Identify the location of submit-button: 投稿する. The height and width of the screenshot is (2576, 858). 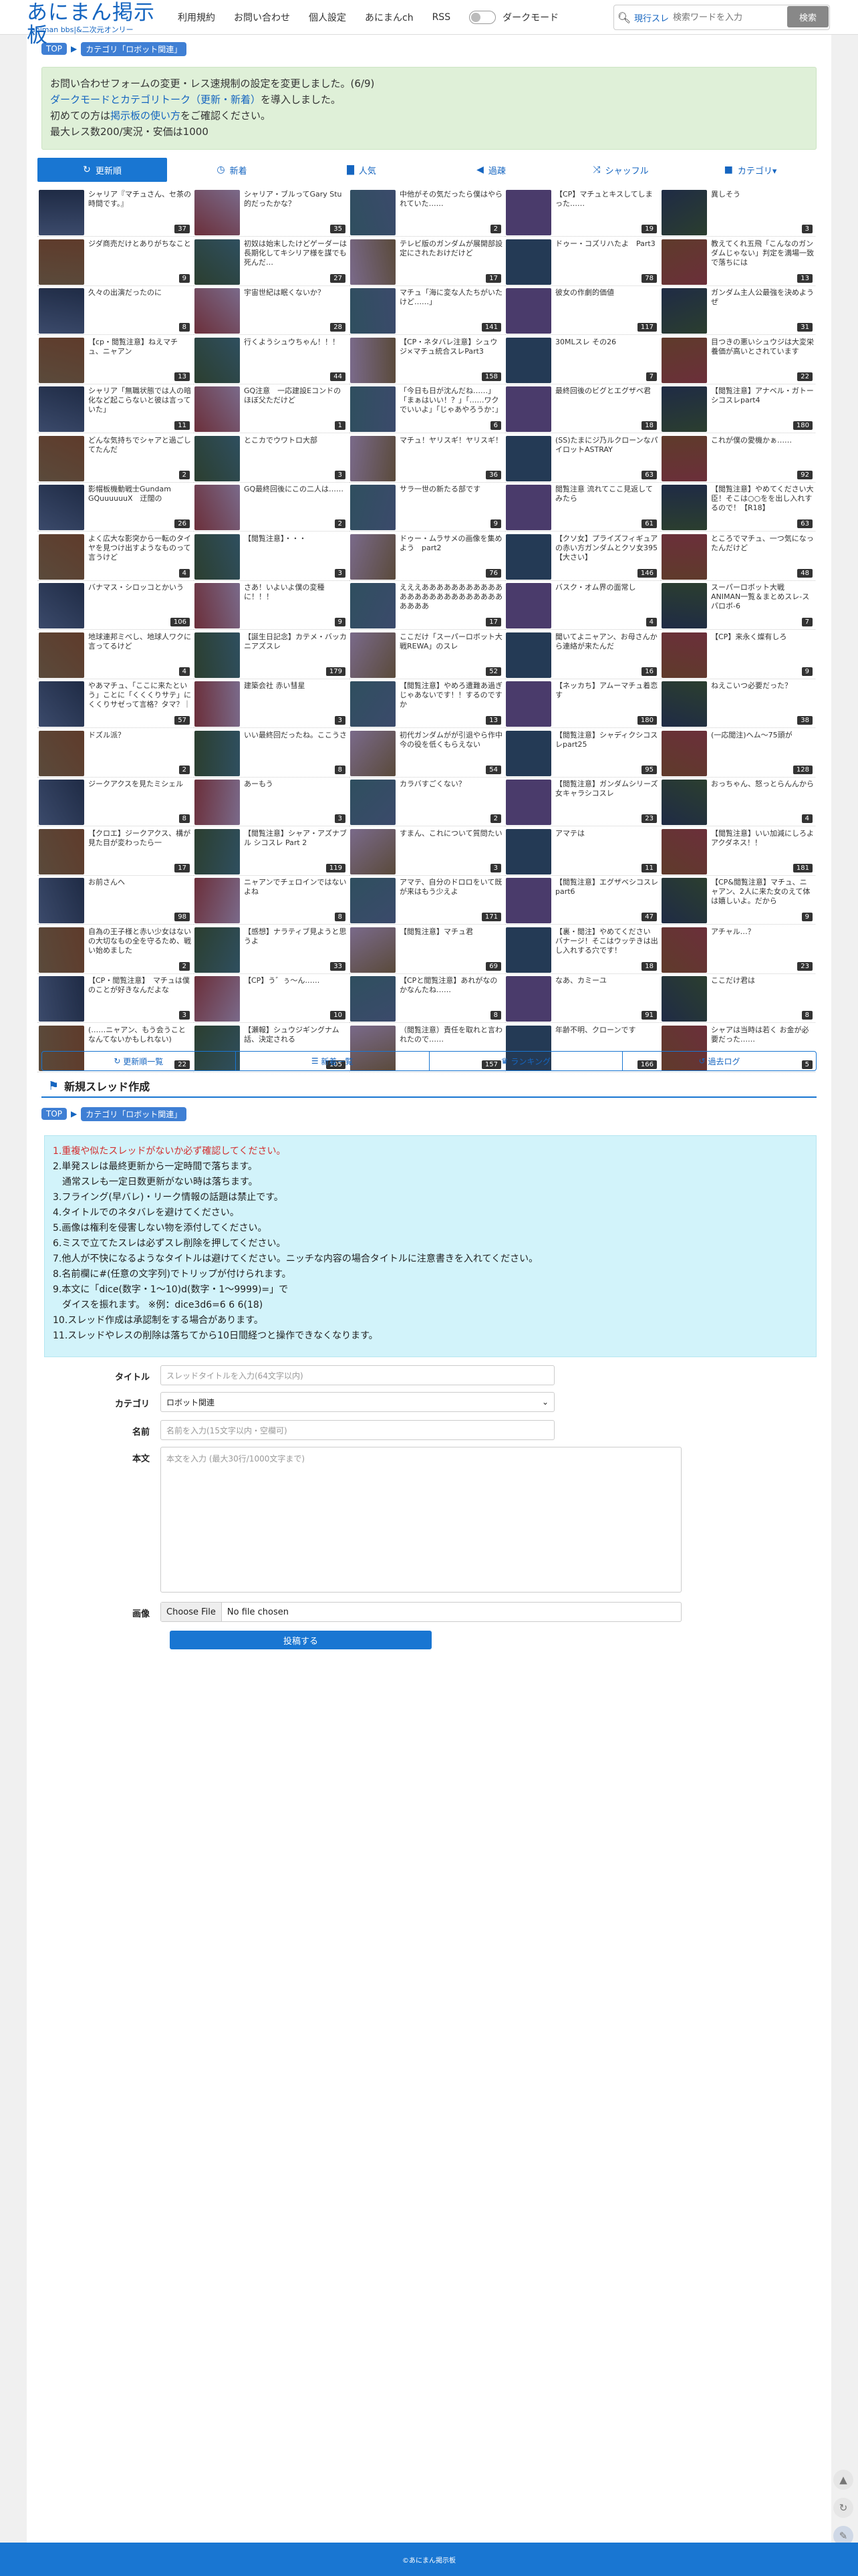
(301, 1640).